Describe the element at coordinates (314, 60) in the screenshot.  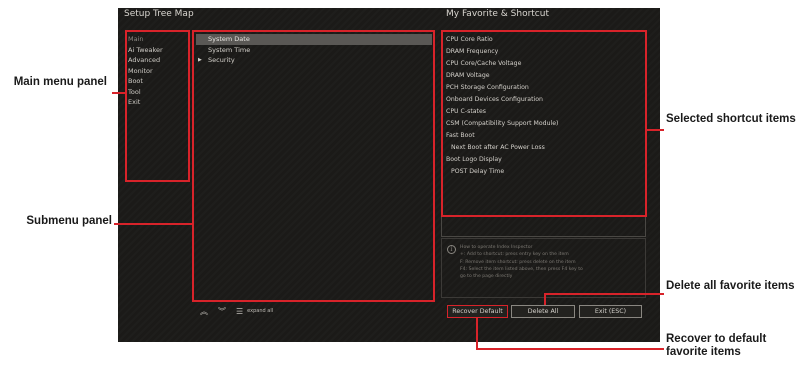
I see `submenu-item-security: ▶ Security` at that location.